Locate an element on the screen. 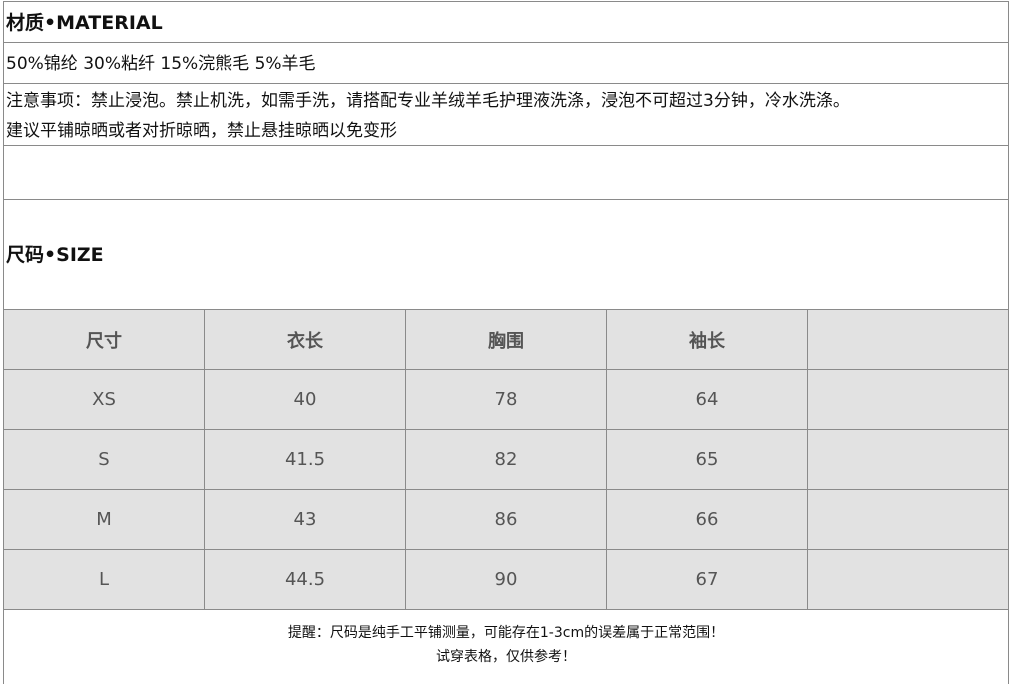  cell-sleeve: 66 is located at coordinates (707, 519).